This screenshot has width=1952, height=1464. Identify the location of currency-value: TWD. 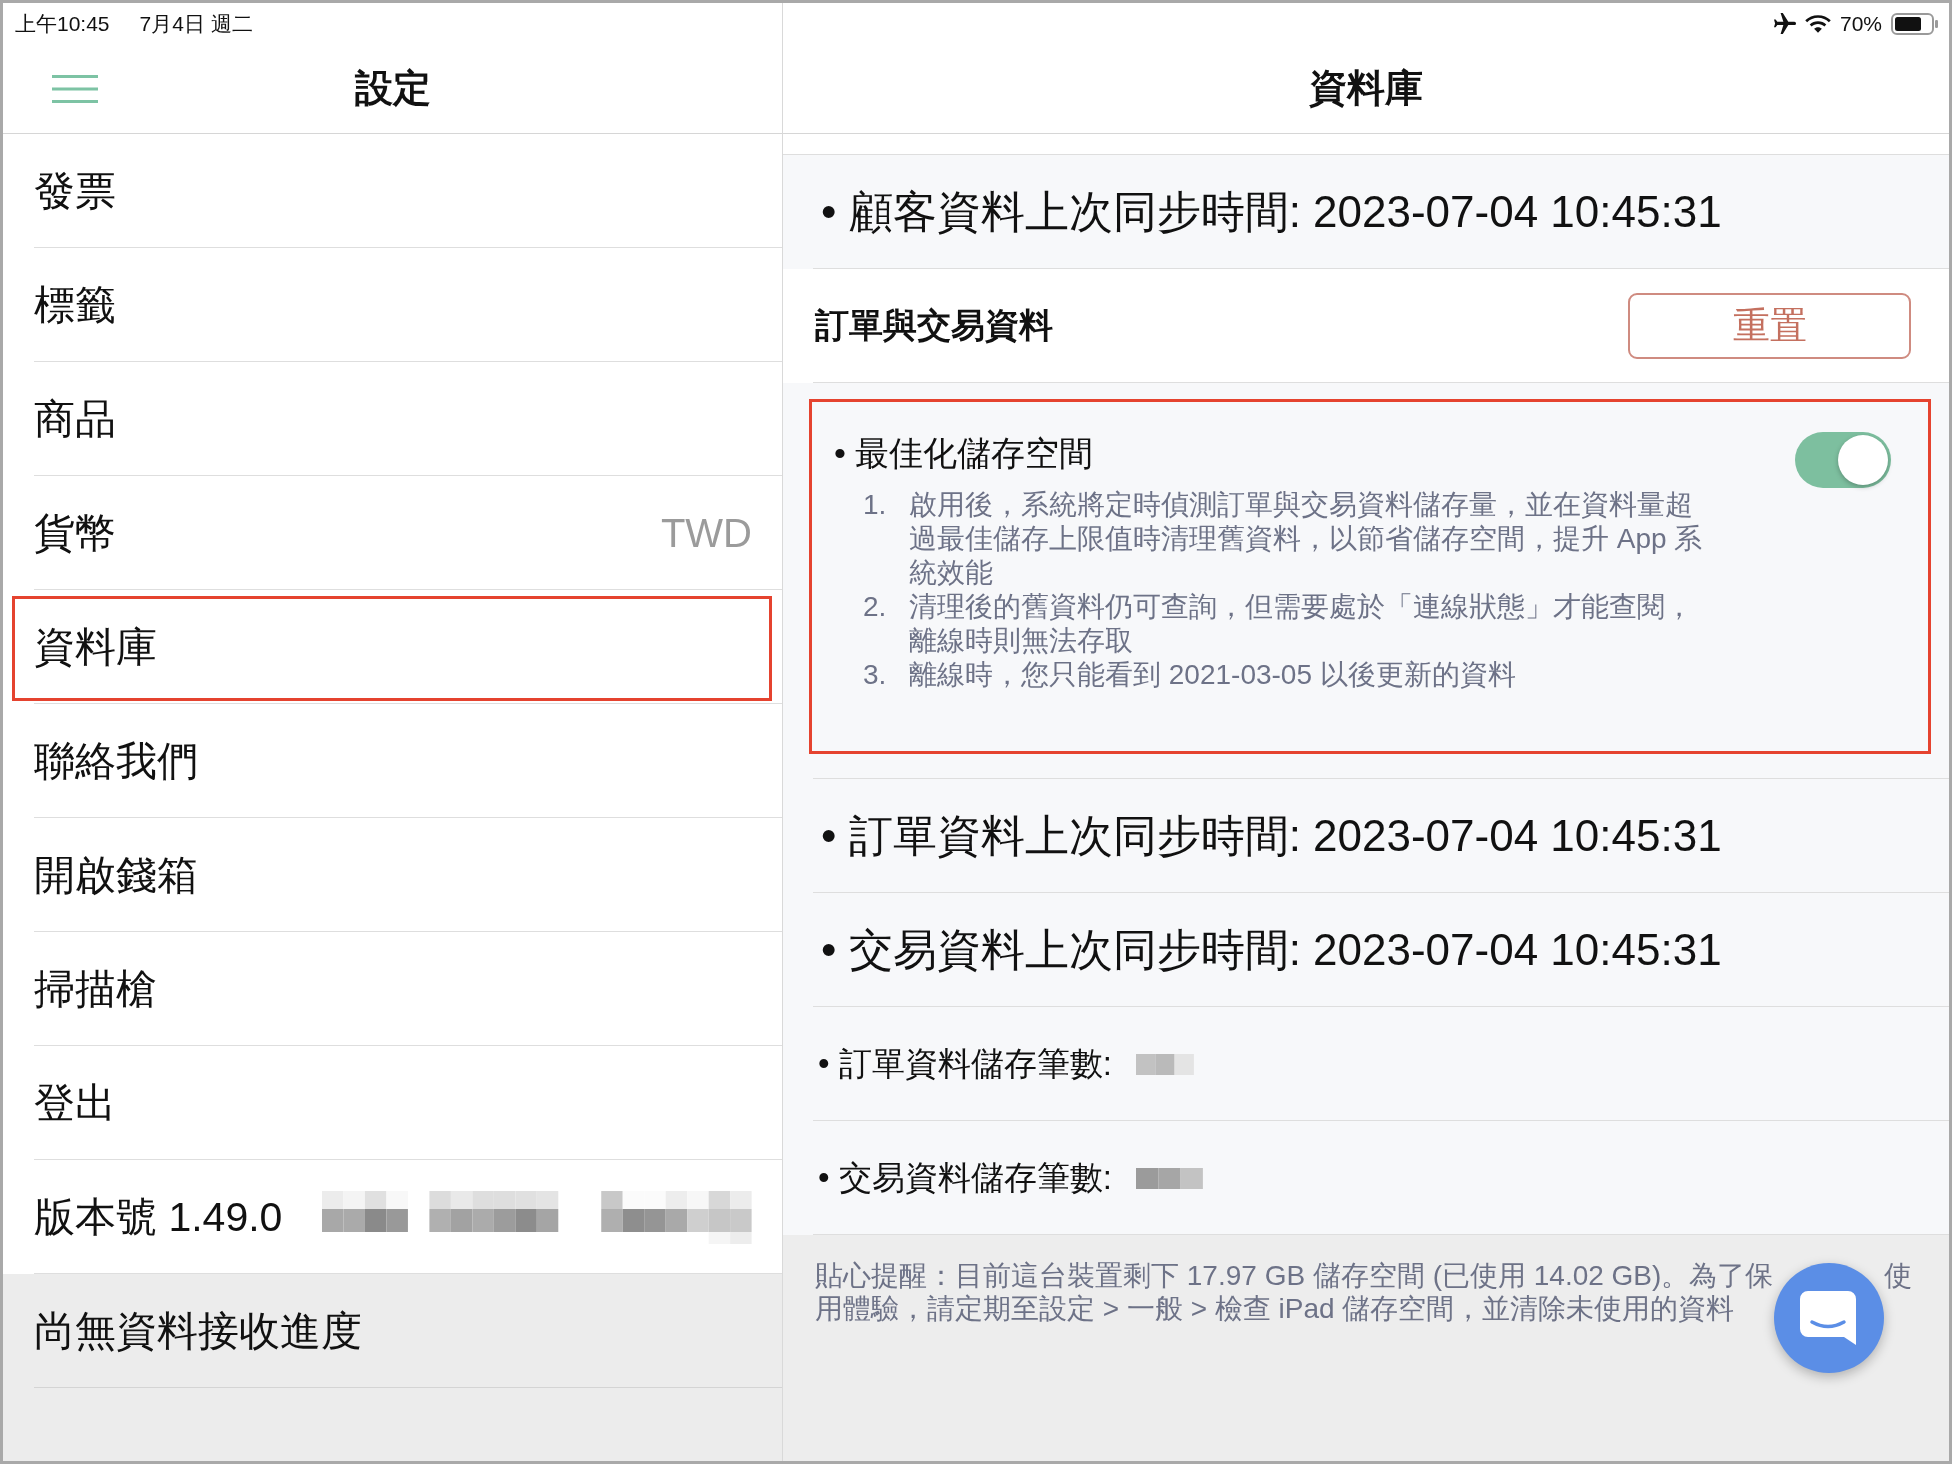
(706, 533).